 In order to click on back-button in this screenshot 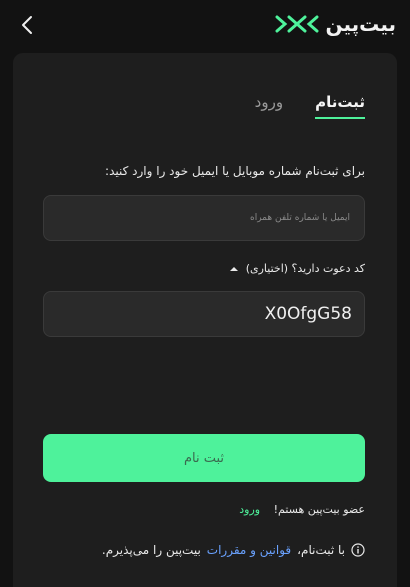, I will do `click(27, 25)`.